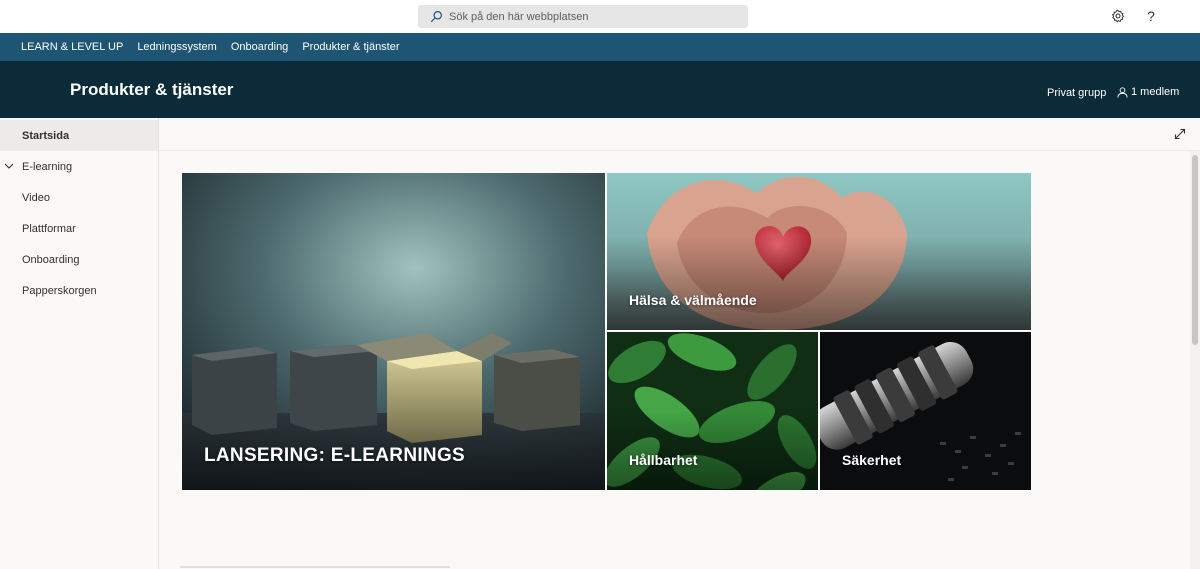 The height and width of the screenshot is (569, 1200). Describe the element at coordinates (151, 90) in the screenshot. I see `site-title: Produkter & tjänster` at that location.